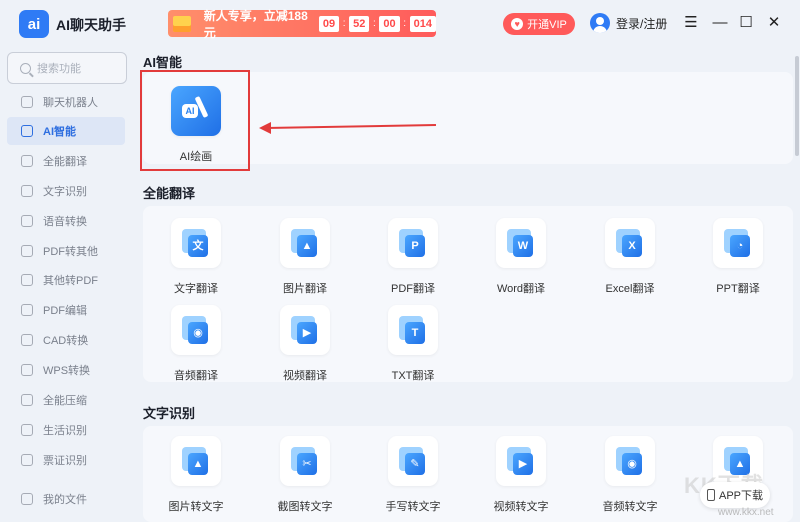 Image resolution: width=800 pixels, height=522 pixels. I want to click on tile-audio-translate: ◉ 音频翻译, so click(196, 344).